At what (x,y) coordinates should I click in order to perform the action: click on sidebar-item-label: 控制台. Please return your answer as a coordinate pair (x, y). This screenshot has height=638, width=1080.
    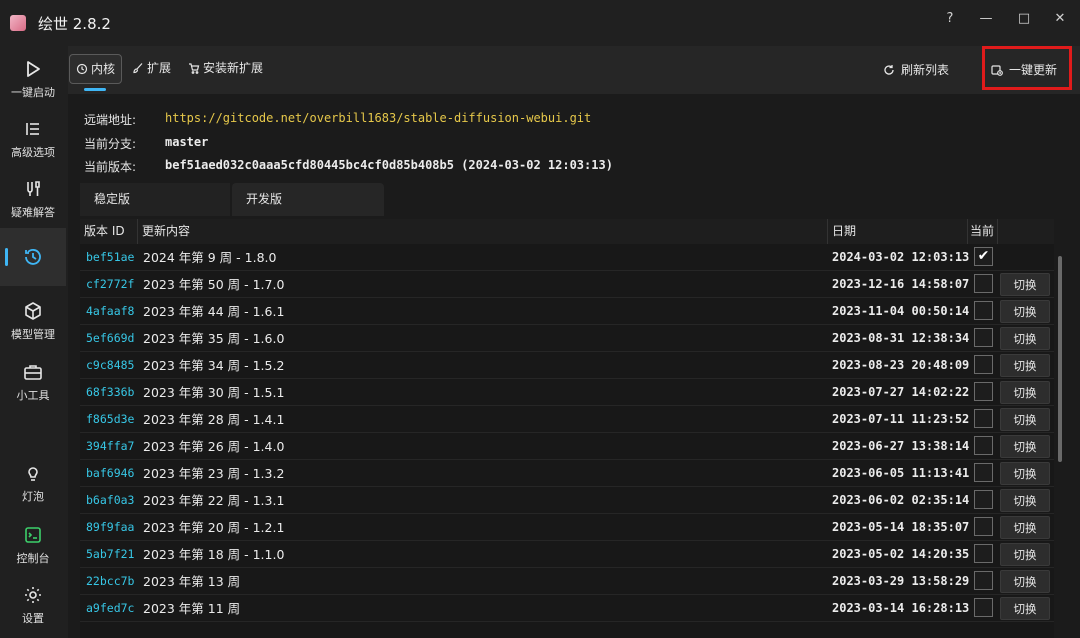
    Looking at the image, I should click on (33, 558).